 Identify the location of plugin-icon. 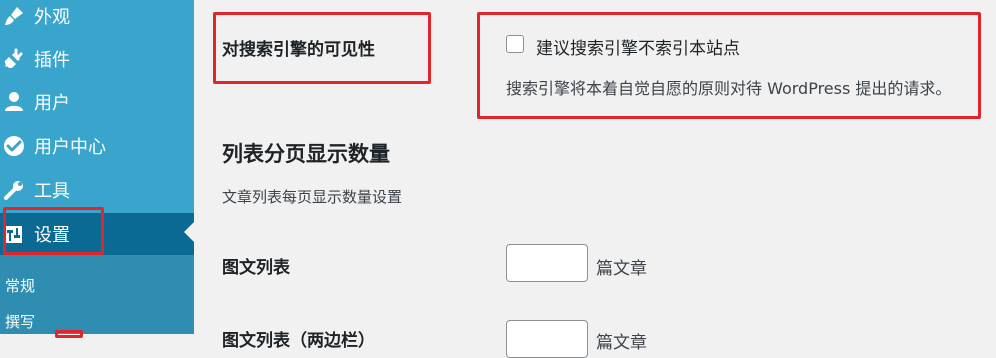
(13, 58).